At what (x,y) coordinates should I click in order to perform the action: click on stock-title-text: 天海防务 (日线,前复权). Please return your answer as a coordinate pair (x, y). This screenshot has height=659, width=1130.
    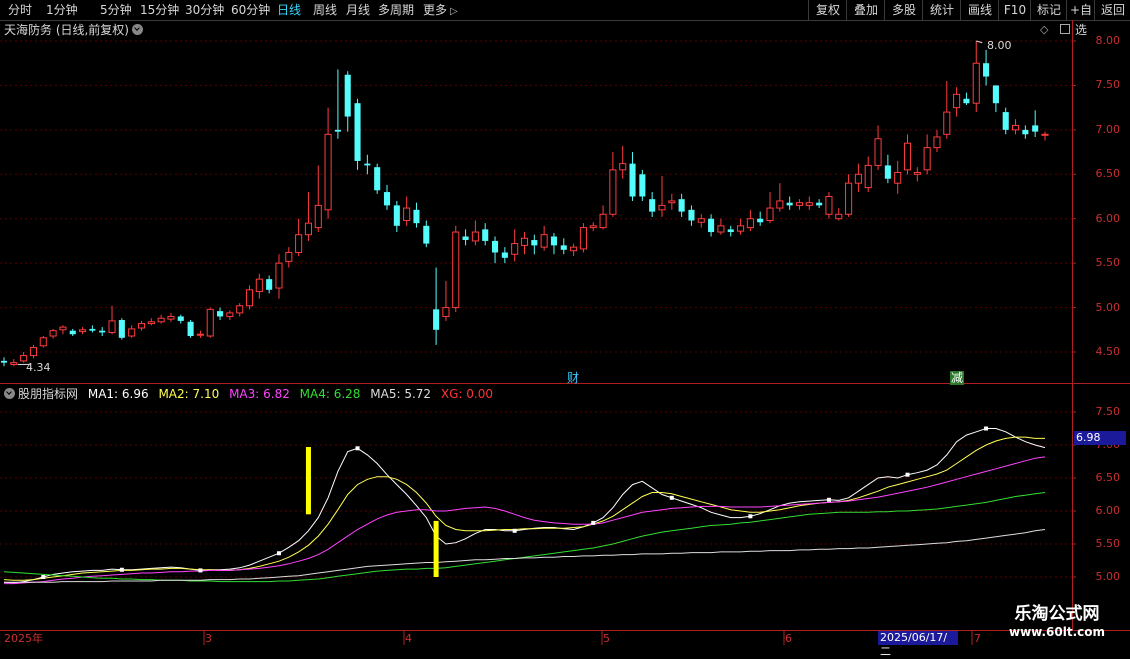
    Looking at the image, I should click on (66, 30).